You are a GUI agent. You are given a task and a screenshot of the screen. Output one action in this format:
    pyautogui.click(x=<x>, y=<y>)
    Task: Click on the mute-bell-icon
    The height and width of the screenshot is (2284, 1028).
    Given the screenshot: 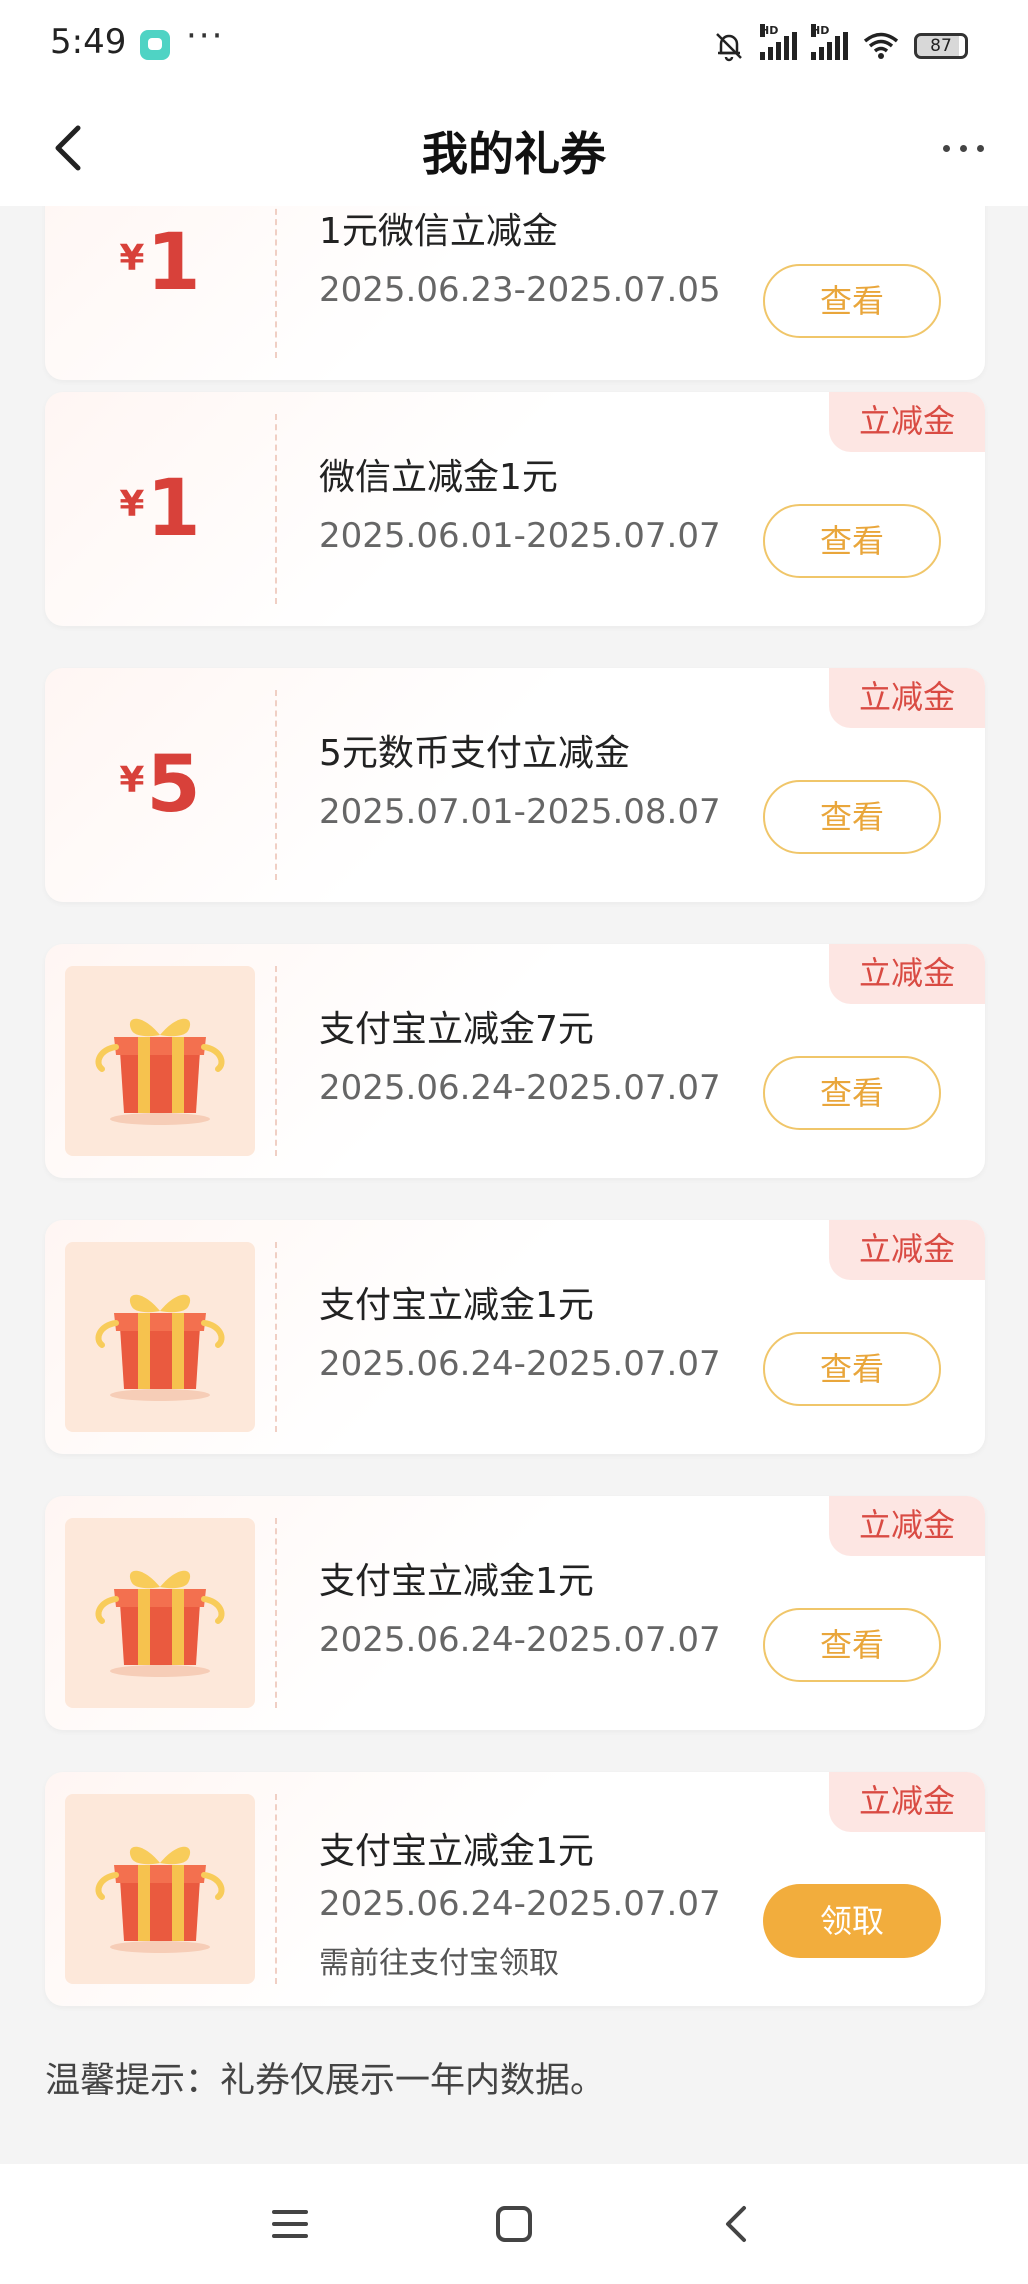 What is the action you would take?
    pyautogui.click(x=729, y=47)
    